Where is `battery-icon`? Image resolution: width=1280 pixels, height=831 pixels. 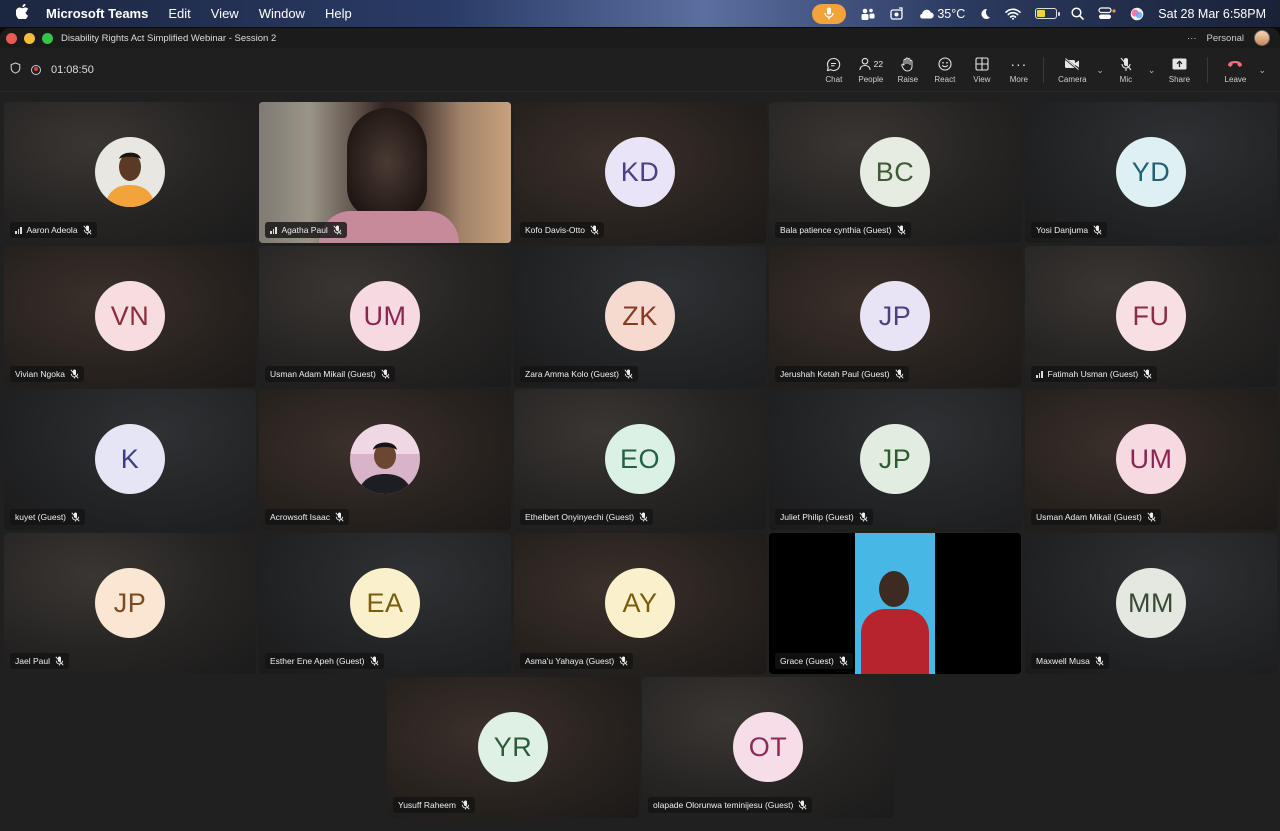 battery-icon is located at coordinates (1048, 13).